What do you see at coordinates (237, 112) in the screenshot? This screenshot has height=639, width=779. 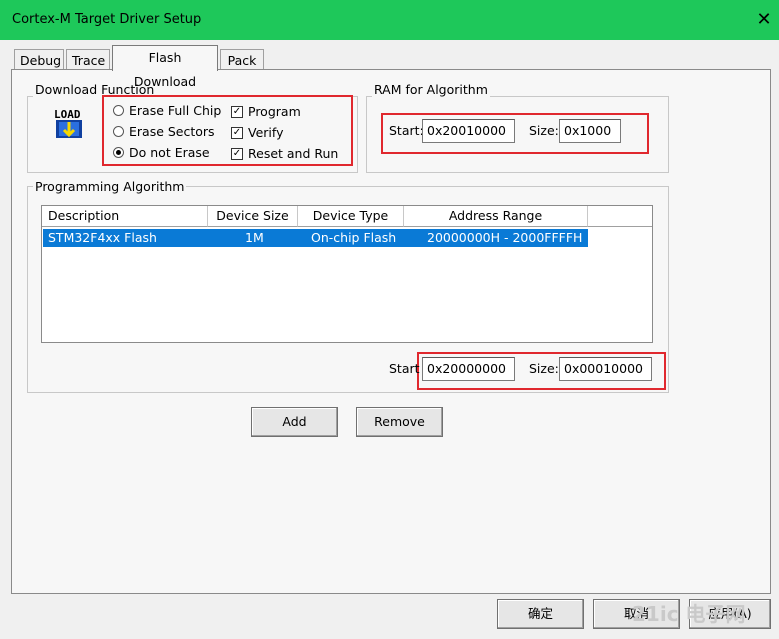 I see `program-checkbox: ✓` at bounding box center [237, 112].